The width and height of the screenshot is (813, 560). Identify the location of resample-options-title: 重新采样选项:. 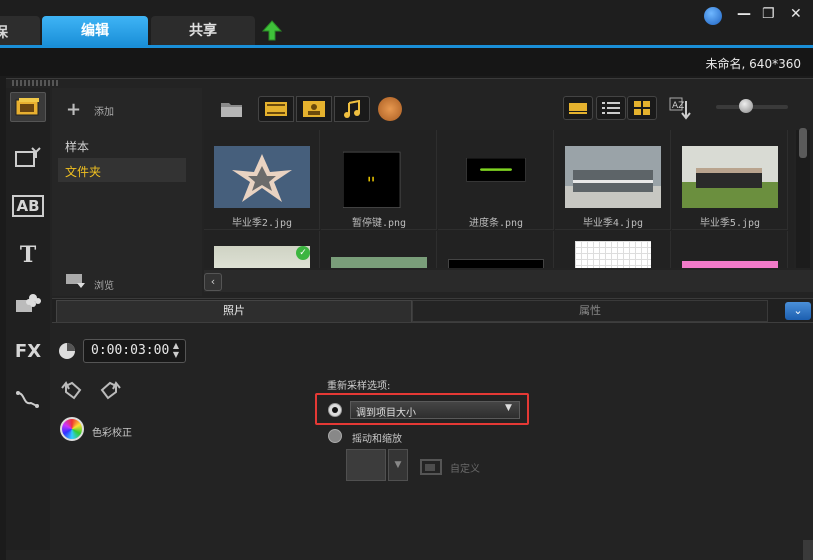
(359, 386).